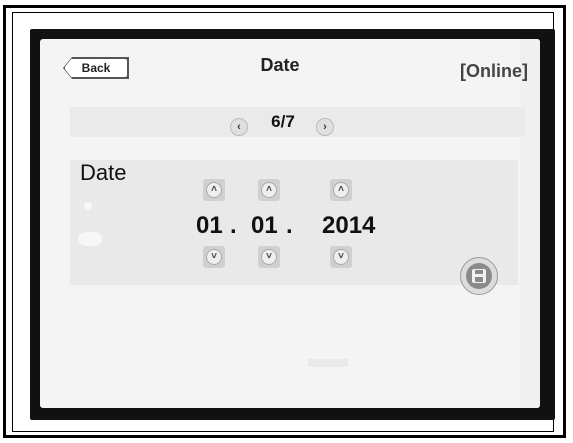  What do you see at coordinates (530, 223) in the screenshot?
I see `screen-edge` at bounding box center [530, 223].